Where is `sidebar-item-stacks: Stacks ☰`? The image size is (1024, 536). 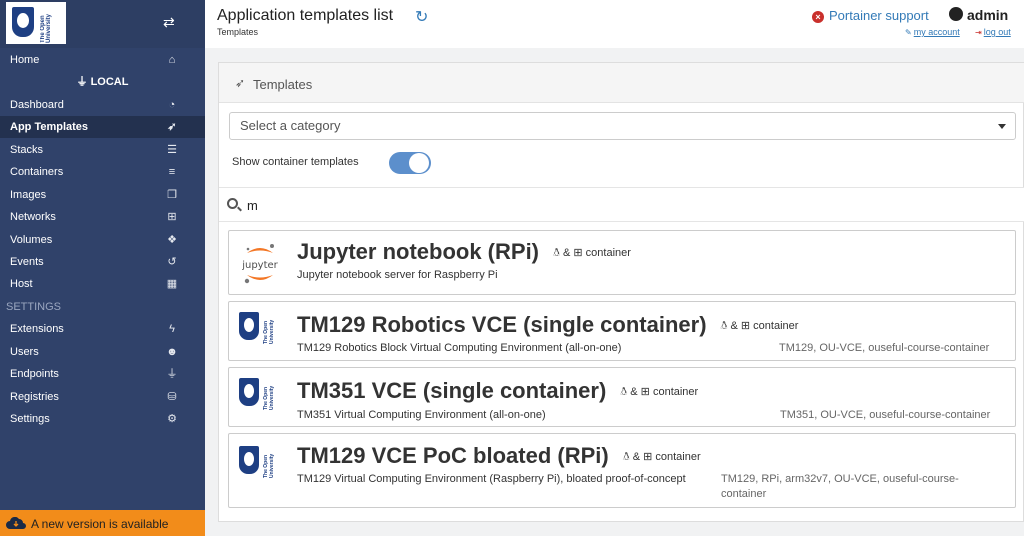
sidebar-item-stacks: Stacks ☰ is located at coordinates (102, 150).